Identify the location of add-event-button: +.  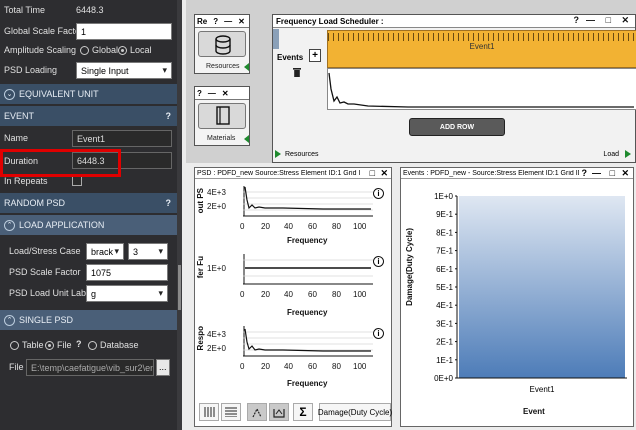
(315, 55).